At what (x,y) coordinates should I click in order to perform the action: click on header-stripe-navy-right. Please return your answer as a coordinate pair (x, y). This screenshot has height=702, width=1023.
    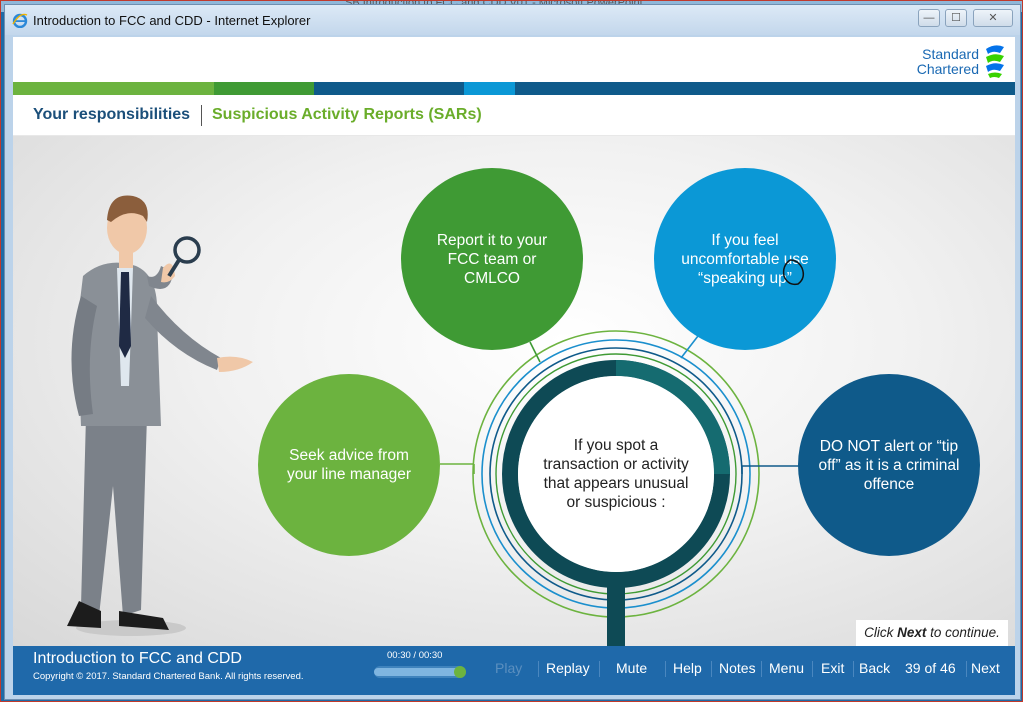
    Looking at the image, I should click on (765, 88).